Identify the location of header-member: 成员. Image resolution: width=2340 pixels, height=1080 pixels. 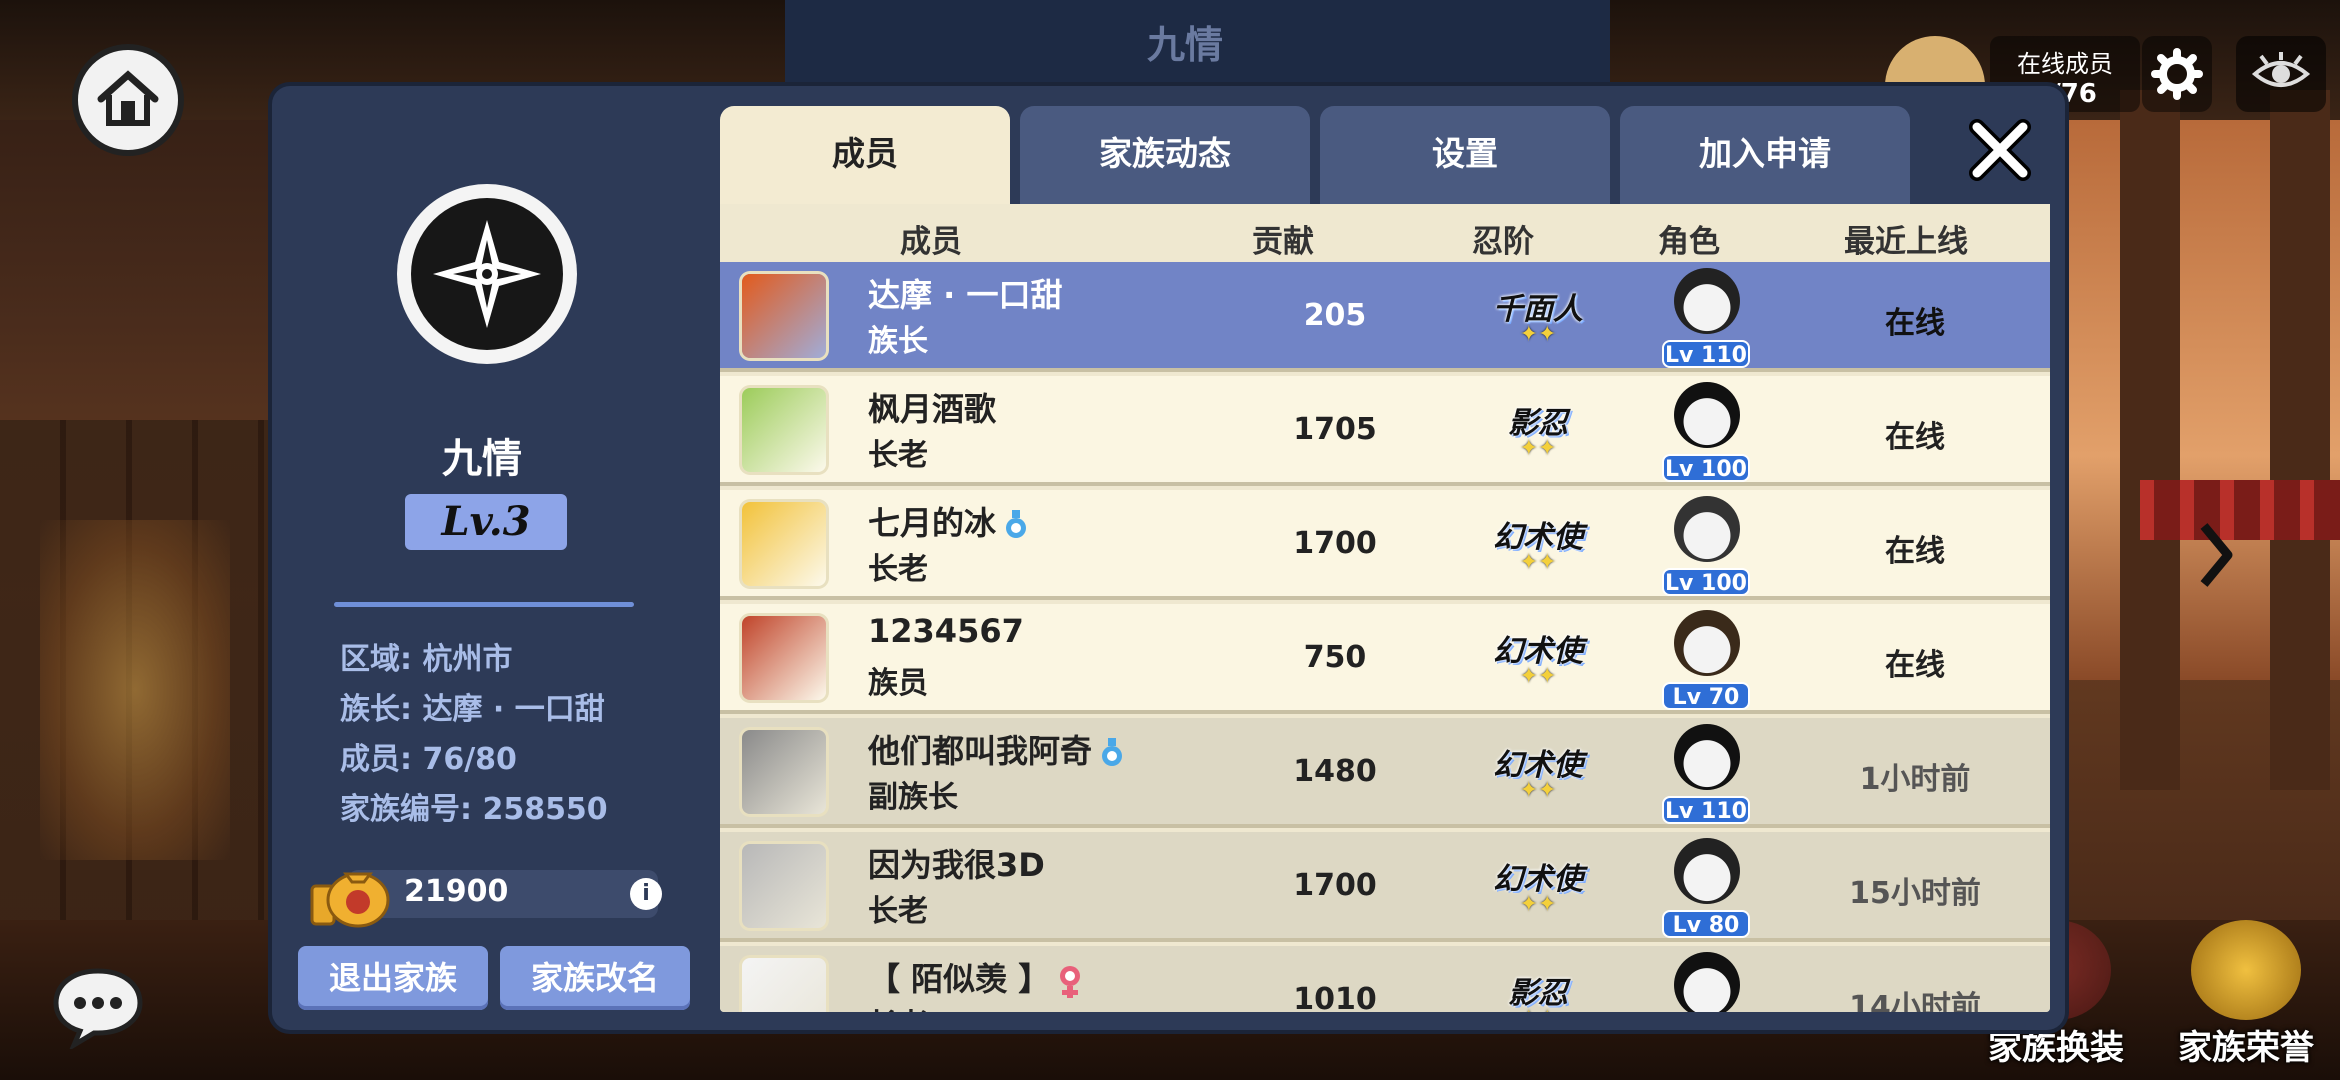
(931, 242).